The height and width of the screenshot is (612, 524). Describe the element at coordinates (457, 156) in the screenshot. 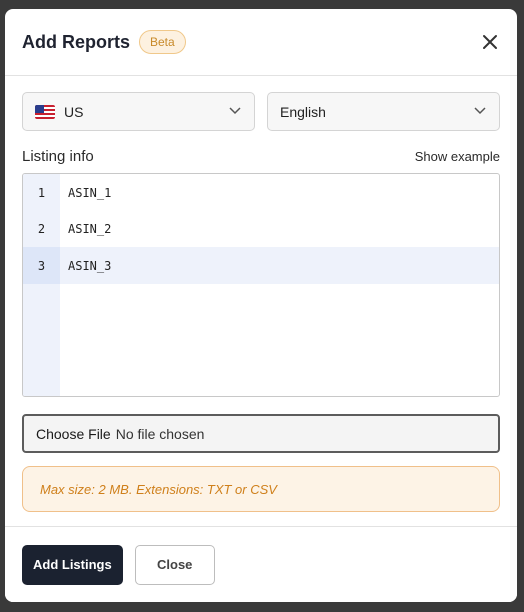

I see `show-example-link: Show example` at that location.